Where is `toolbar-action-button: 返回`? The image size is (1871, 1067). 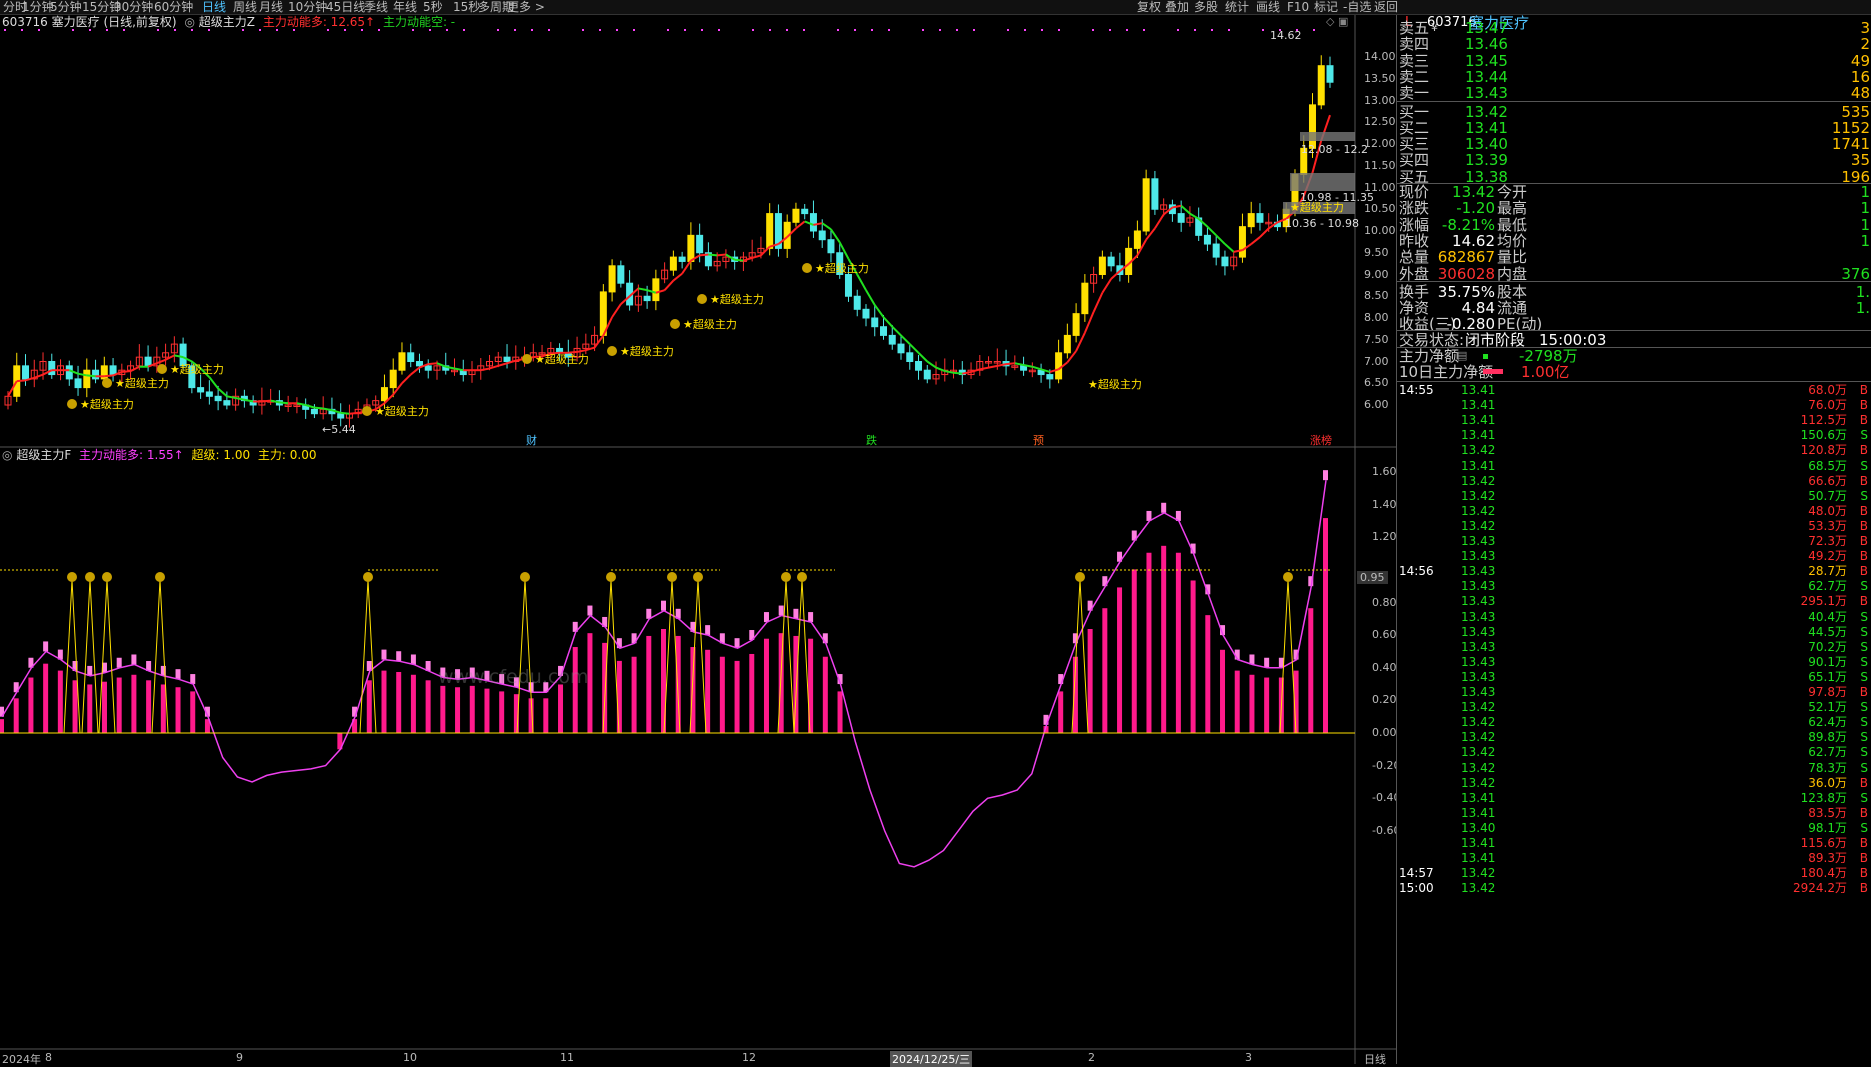
toolbar-action-button: 返回 is located at coordinates (1386, 7).